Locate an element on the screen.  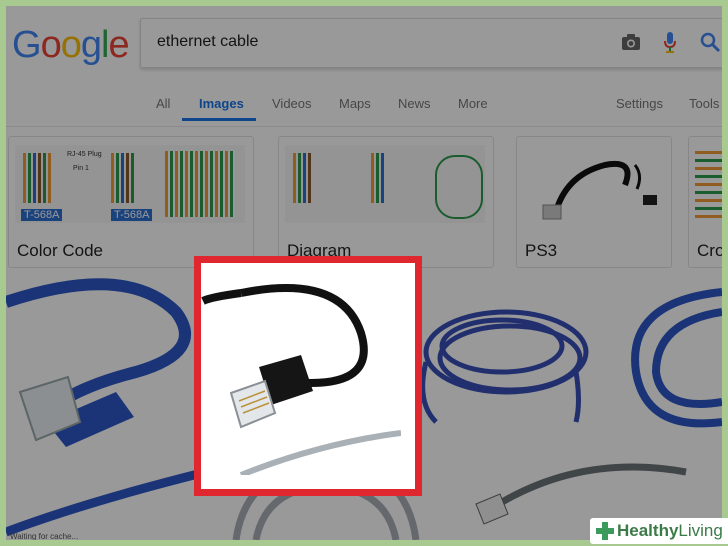
search-box: ethernet cable is located at coordinates (431, 43).